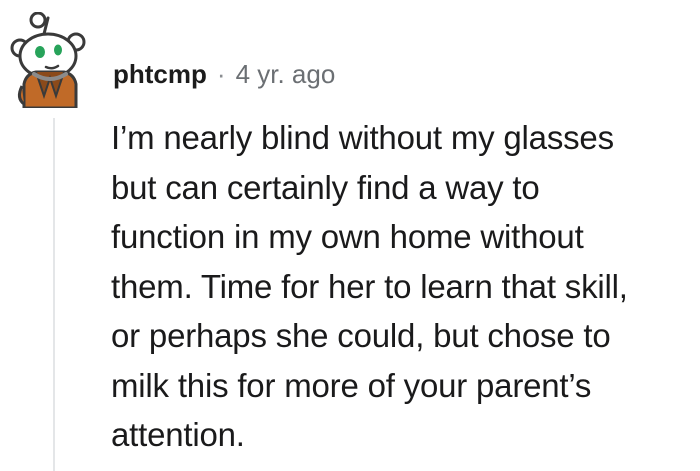  Describe the element at coordinates (178, 434) in the screenshot. I see `comment-line: attention.` at that location.